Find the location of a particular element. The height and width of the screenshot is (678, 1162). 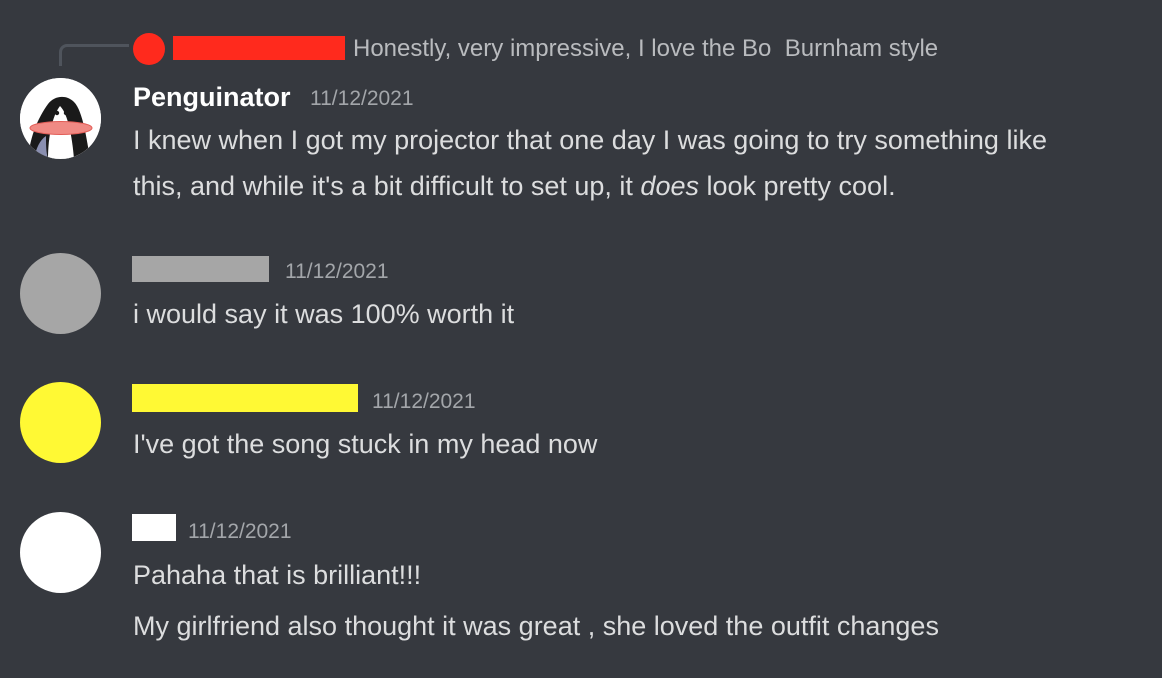

penguin-avatar-icon is located at coordinates (60, 118).